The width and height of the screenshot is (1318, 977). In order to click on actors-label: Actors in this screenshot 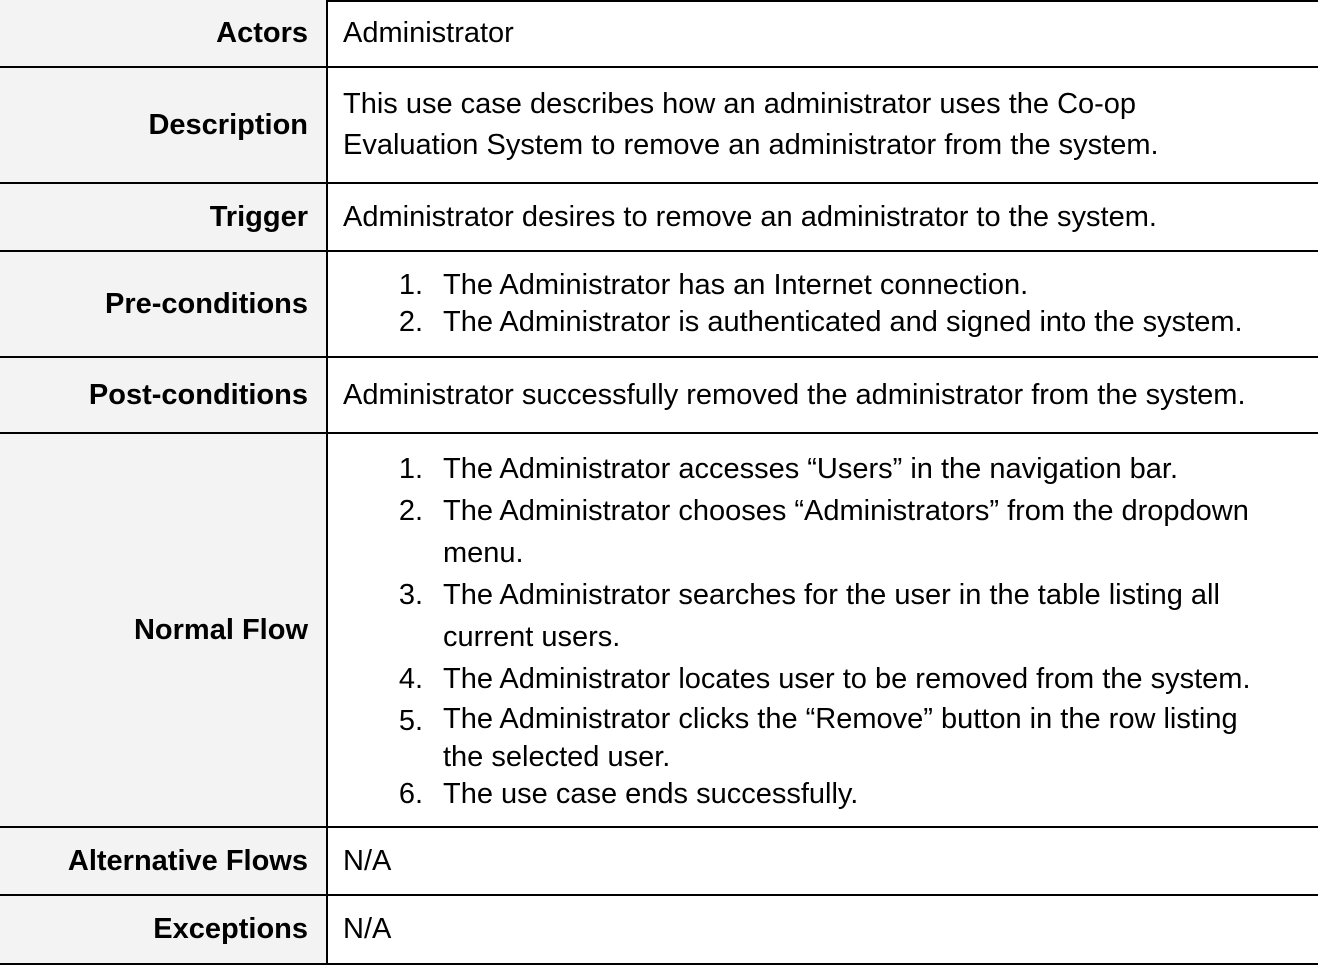, I will do `click(164, 33)`.